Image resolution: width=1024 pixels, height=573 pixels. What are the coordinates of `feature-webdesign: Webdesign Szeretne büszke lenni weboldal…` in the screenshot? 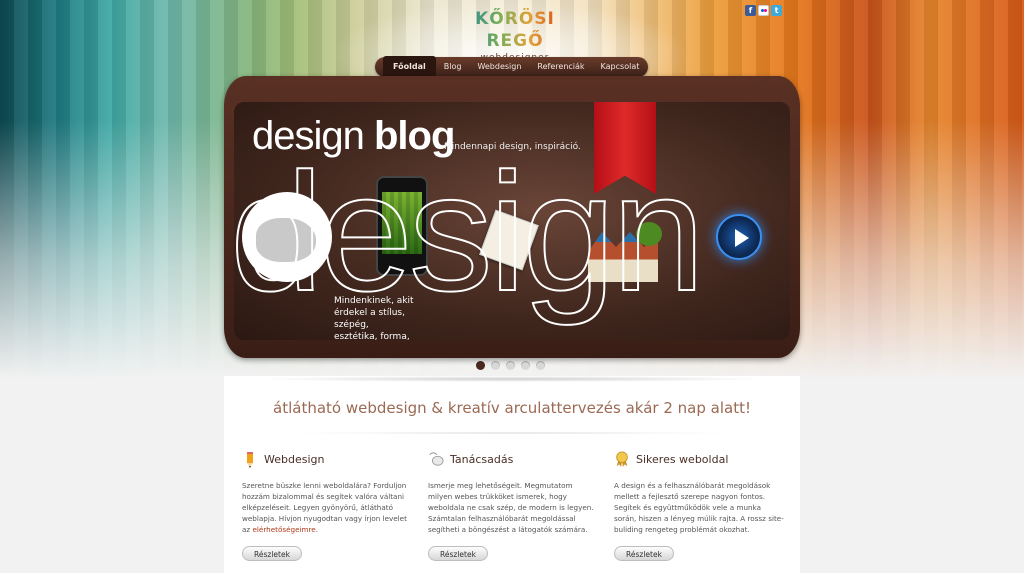 It's located at (327, 505).